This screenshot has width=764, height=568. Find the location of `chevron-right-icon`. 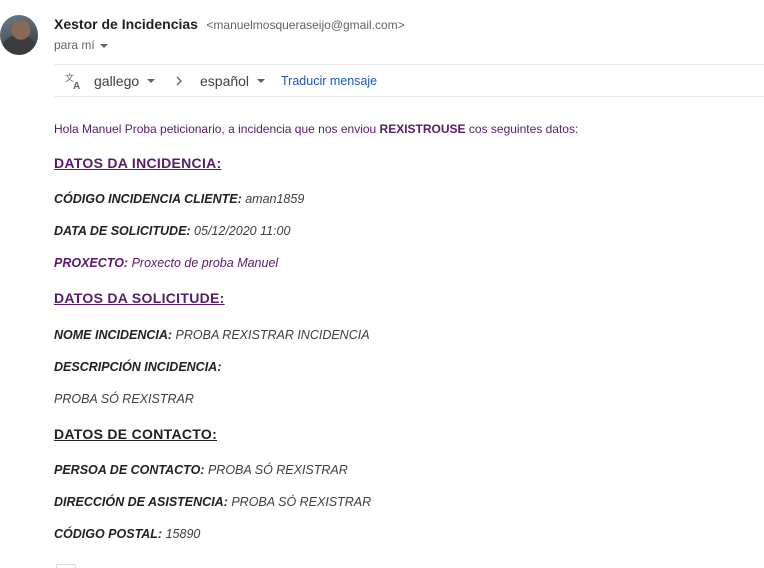

chevron-right-icon is located at coordinates (179, 81).